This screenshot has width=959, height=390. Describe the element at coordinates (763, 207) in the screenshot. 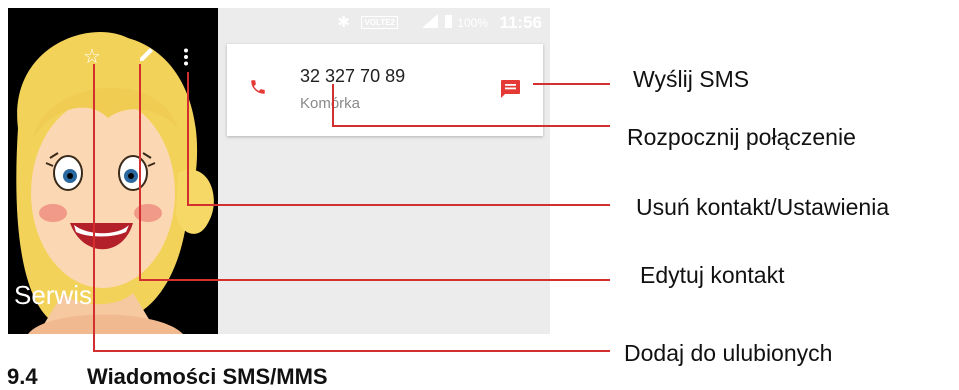

I see `callout-delete-settings: Usuń kontakt/Ustawienia` at that location.